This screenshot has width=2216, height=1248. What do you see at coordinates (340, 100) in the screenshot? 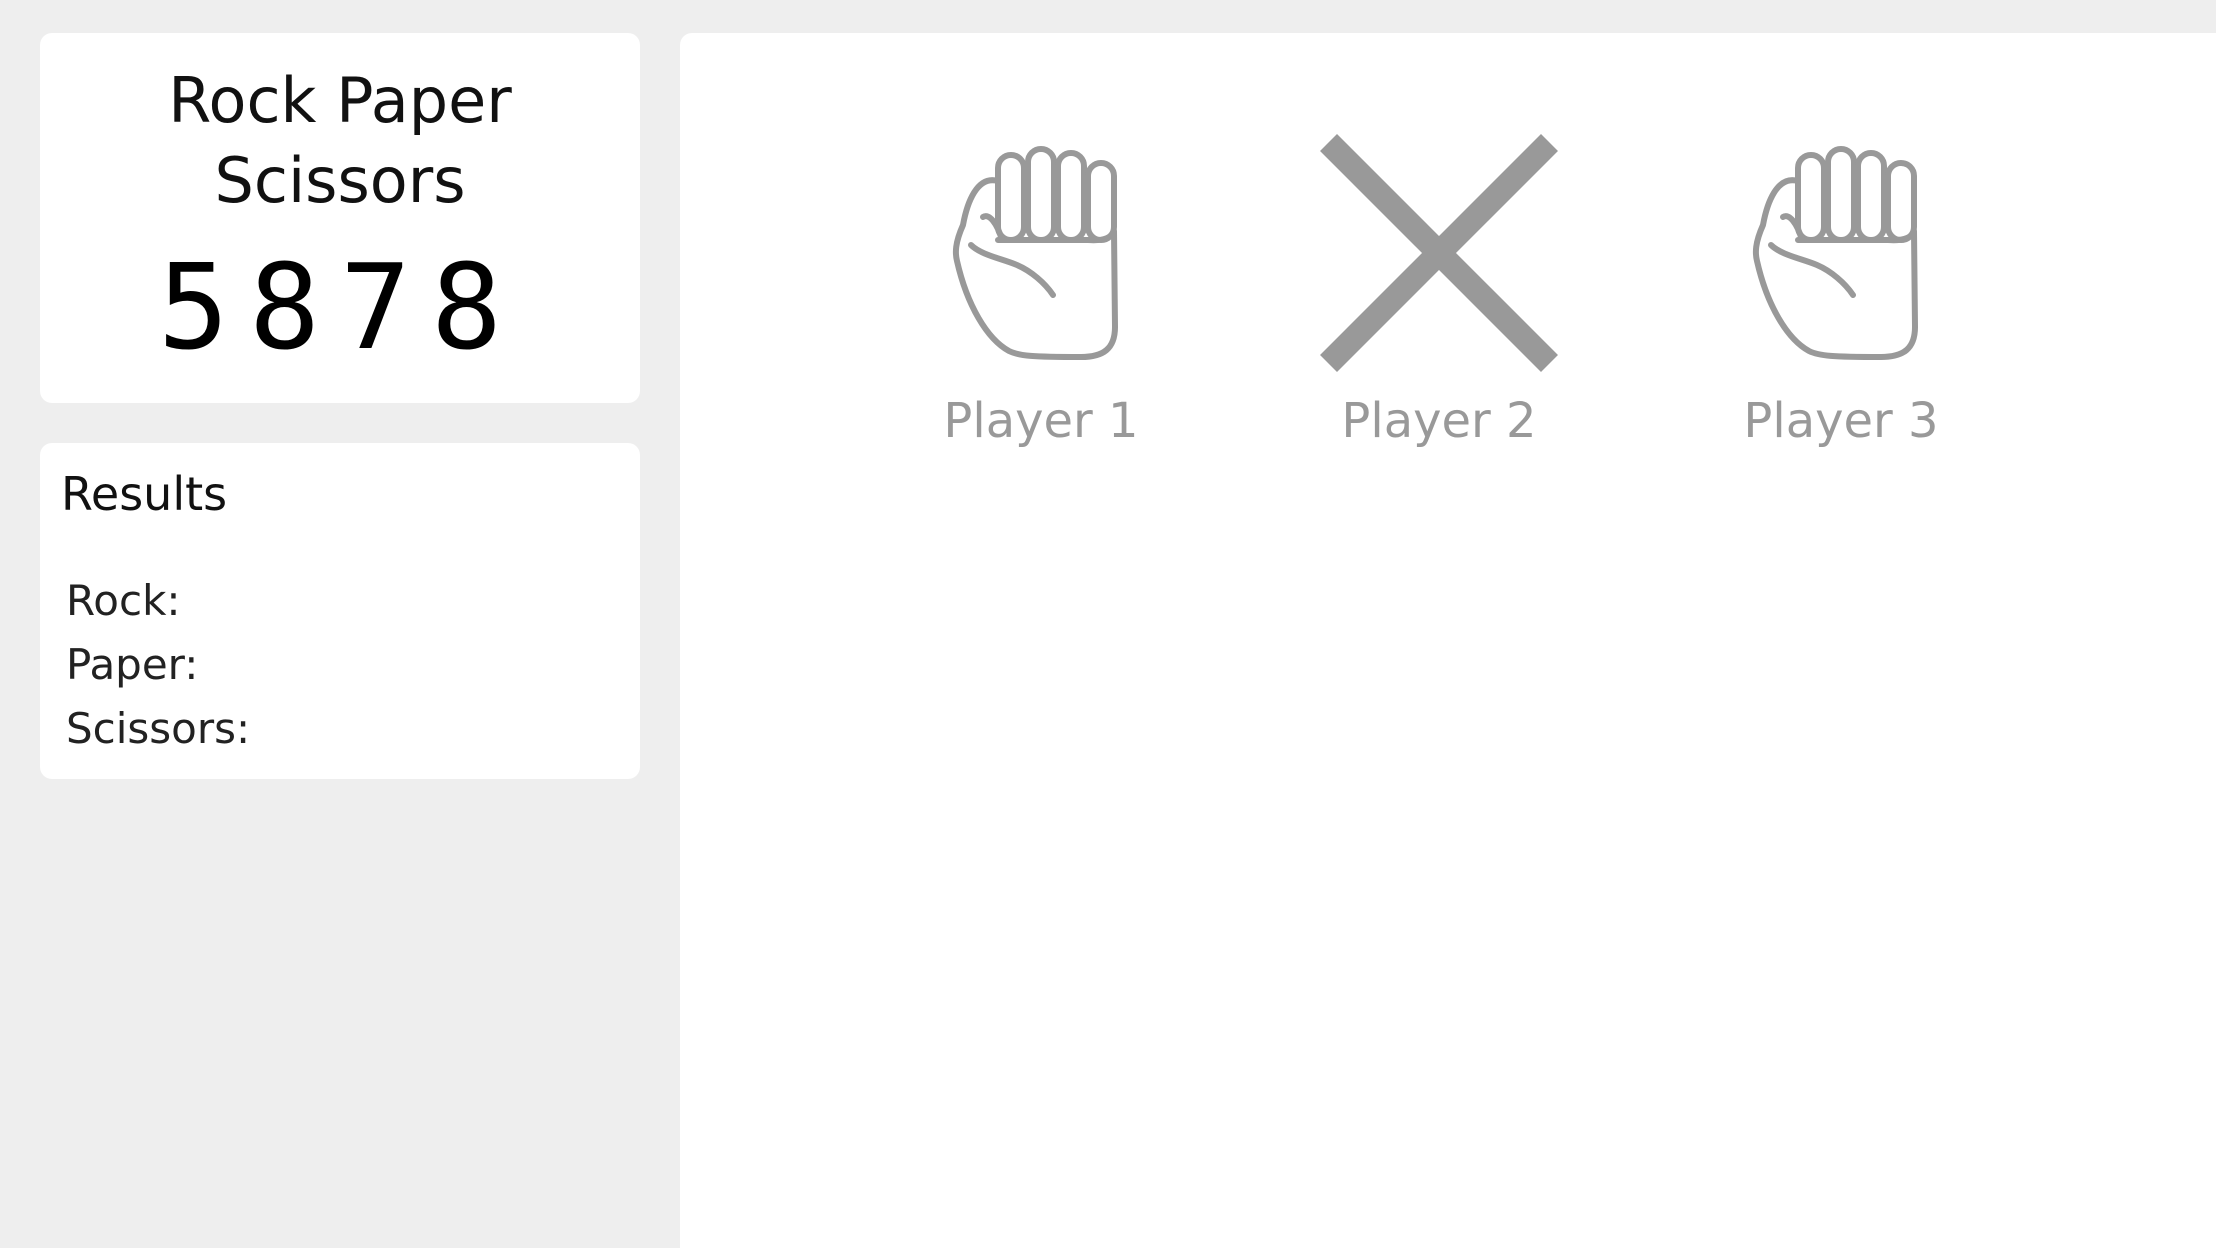
I see `app-title-line-1: Rock Paper` at bounding box center [340, 100].